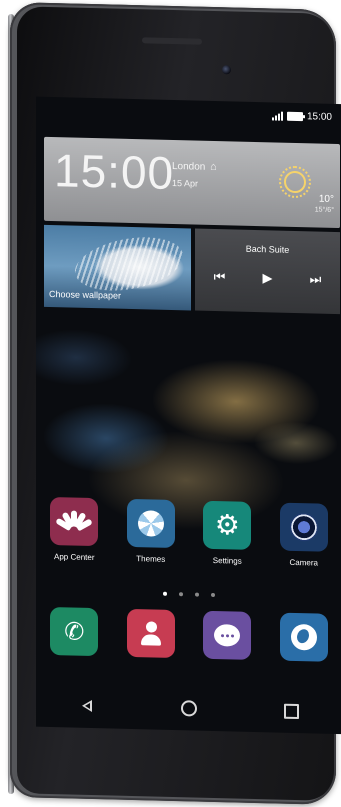 Image resolution: width=341 pixels, height=807 pixels. I want to click on next-icon: ⏭, so click(316, 279).